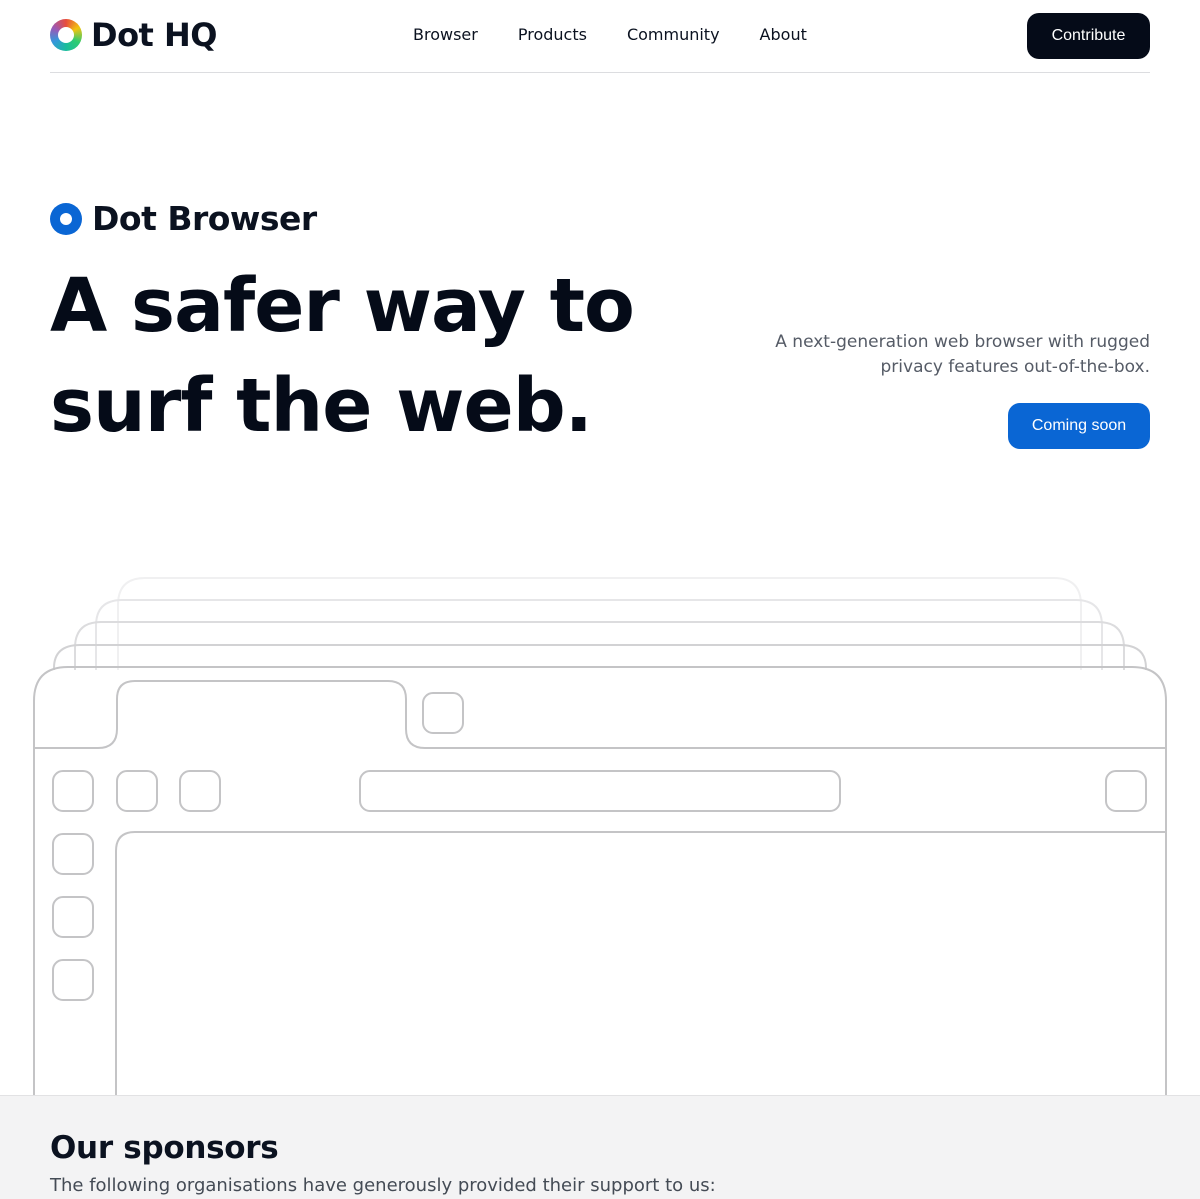 The height and width of the screenshot is (1199, 1200). What do you see at coordinates (164, 1148) in the screenshot?
I see `sponsors-title: Our sponsors` at bounding box center [164, 1148].